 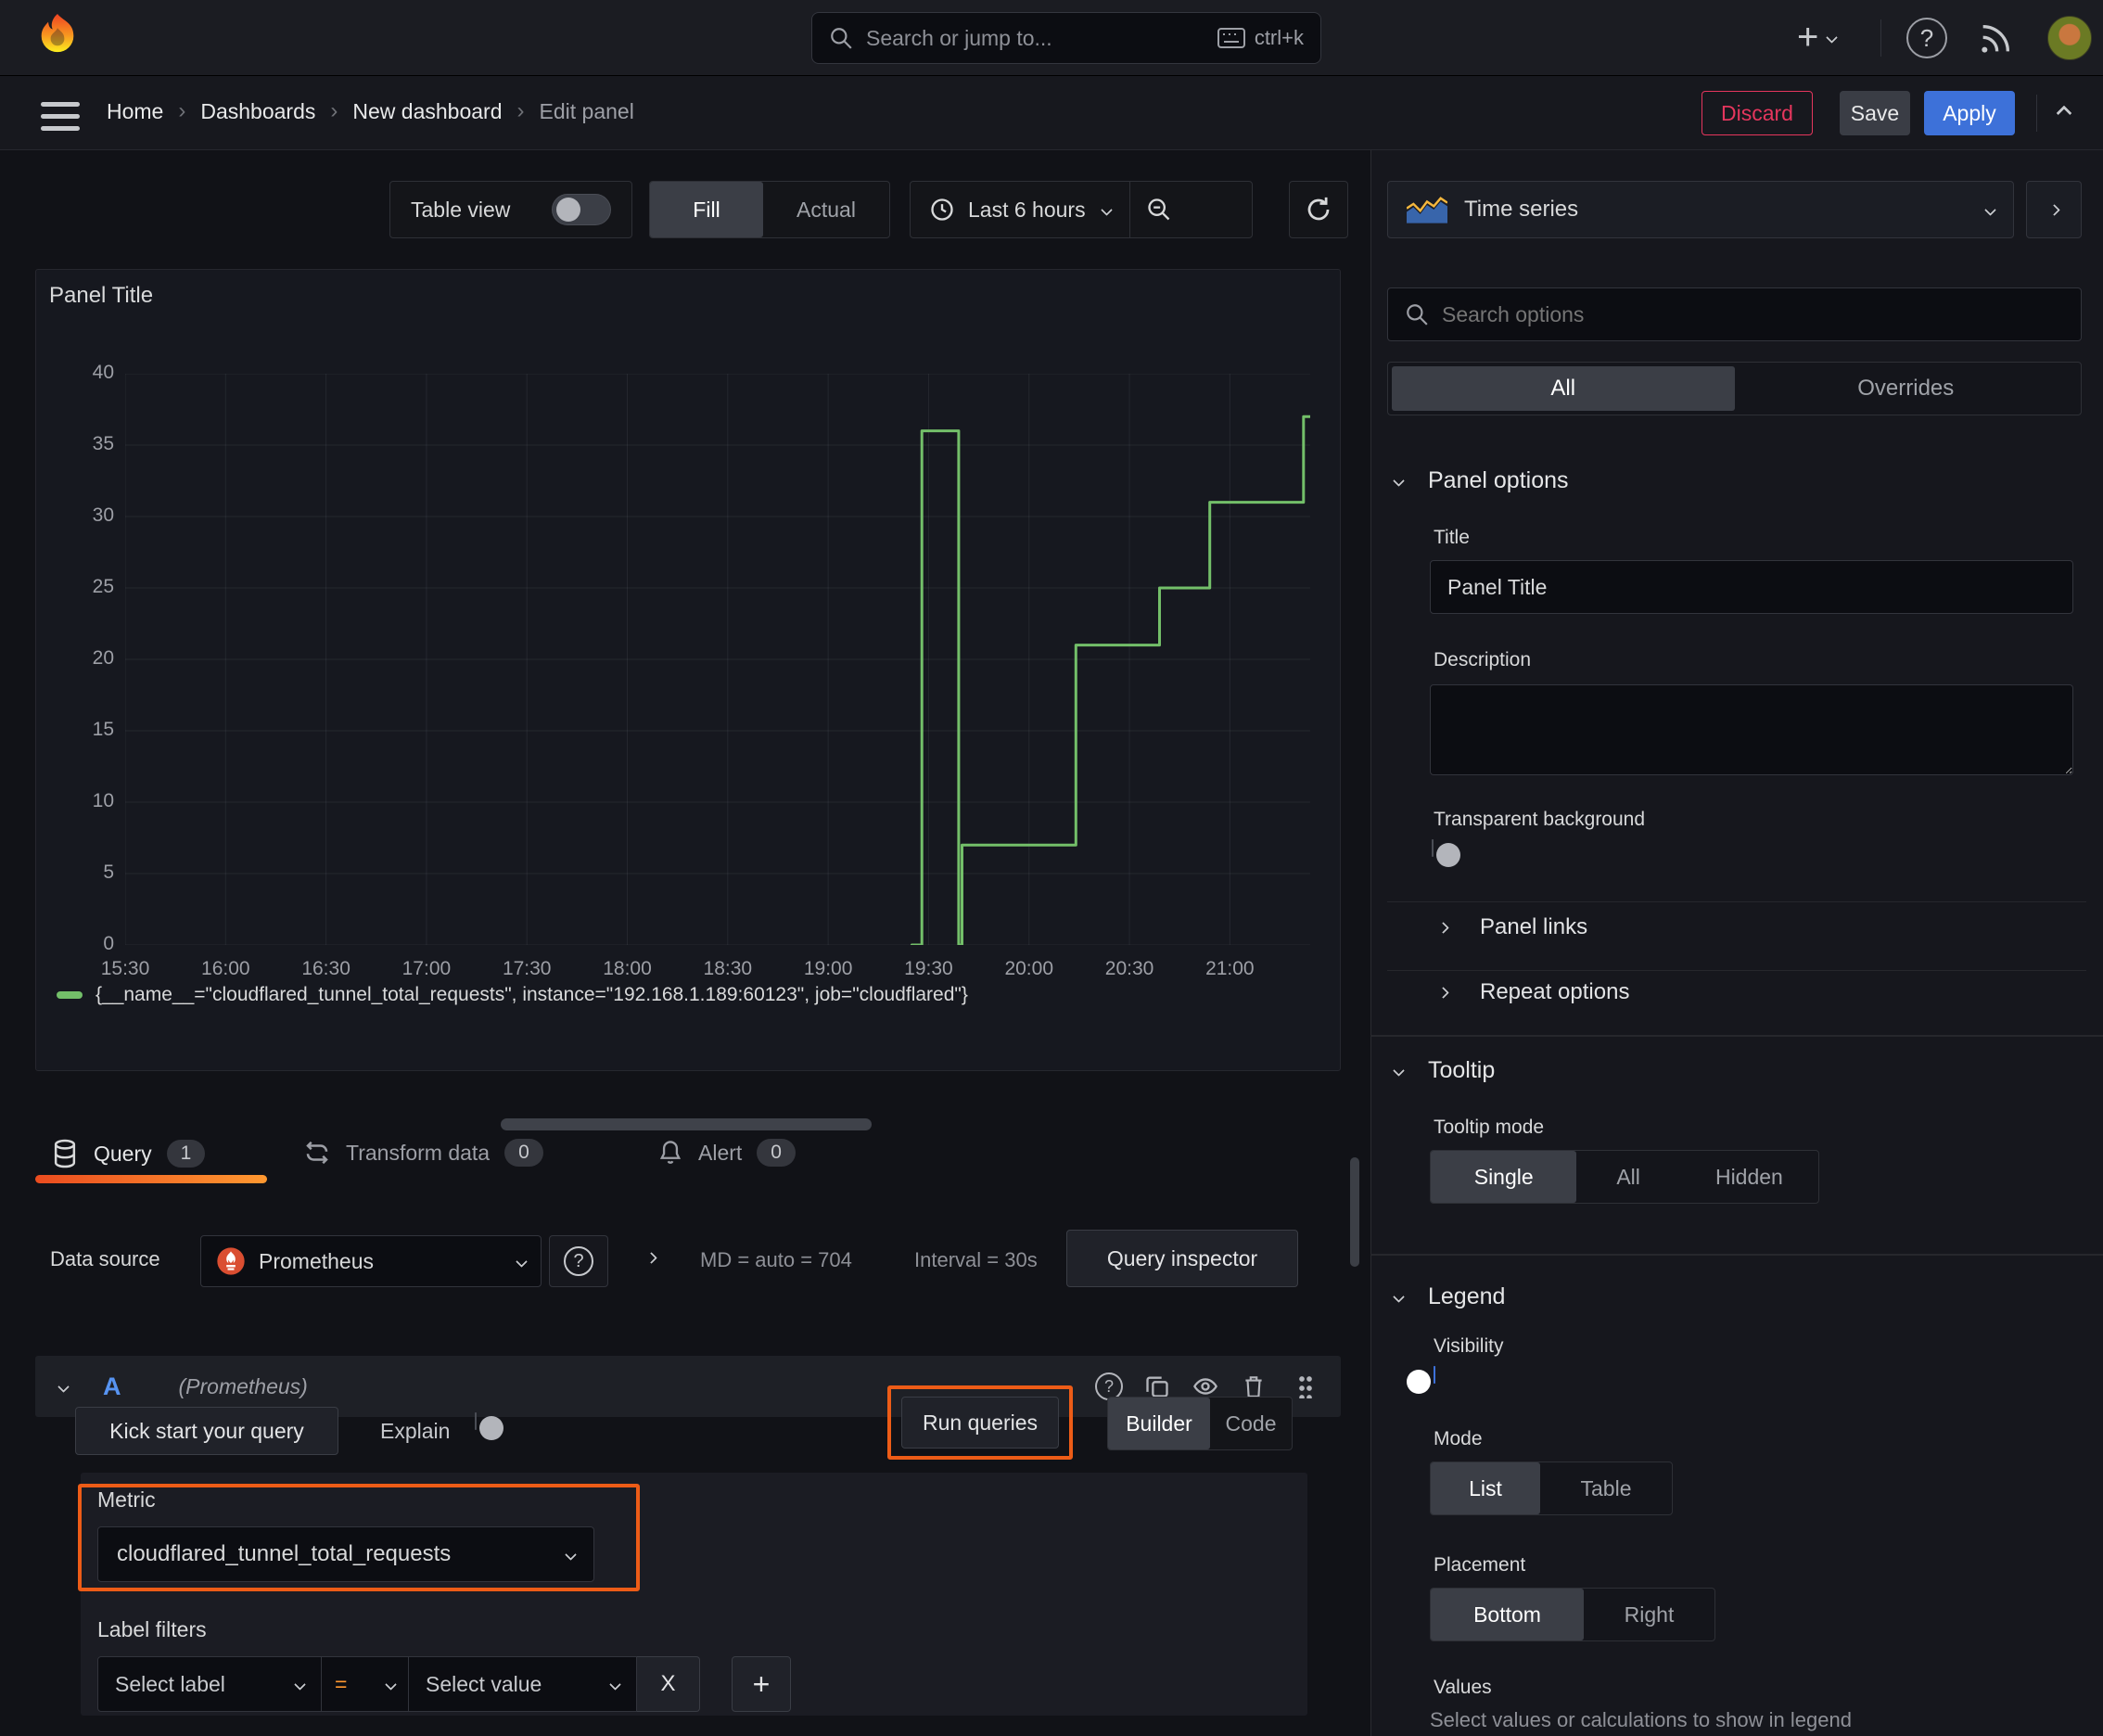 I want to click on options-search, so click(x=1734, y=314).